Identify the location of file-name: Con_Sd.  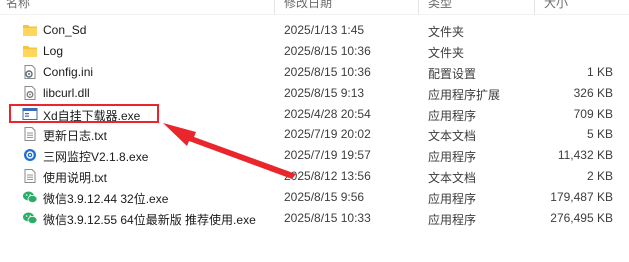
(65, 30).